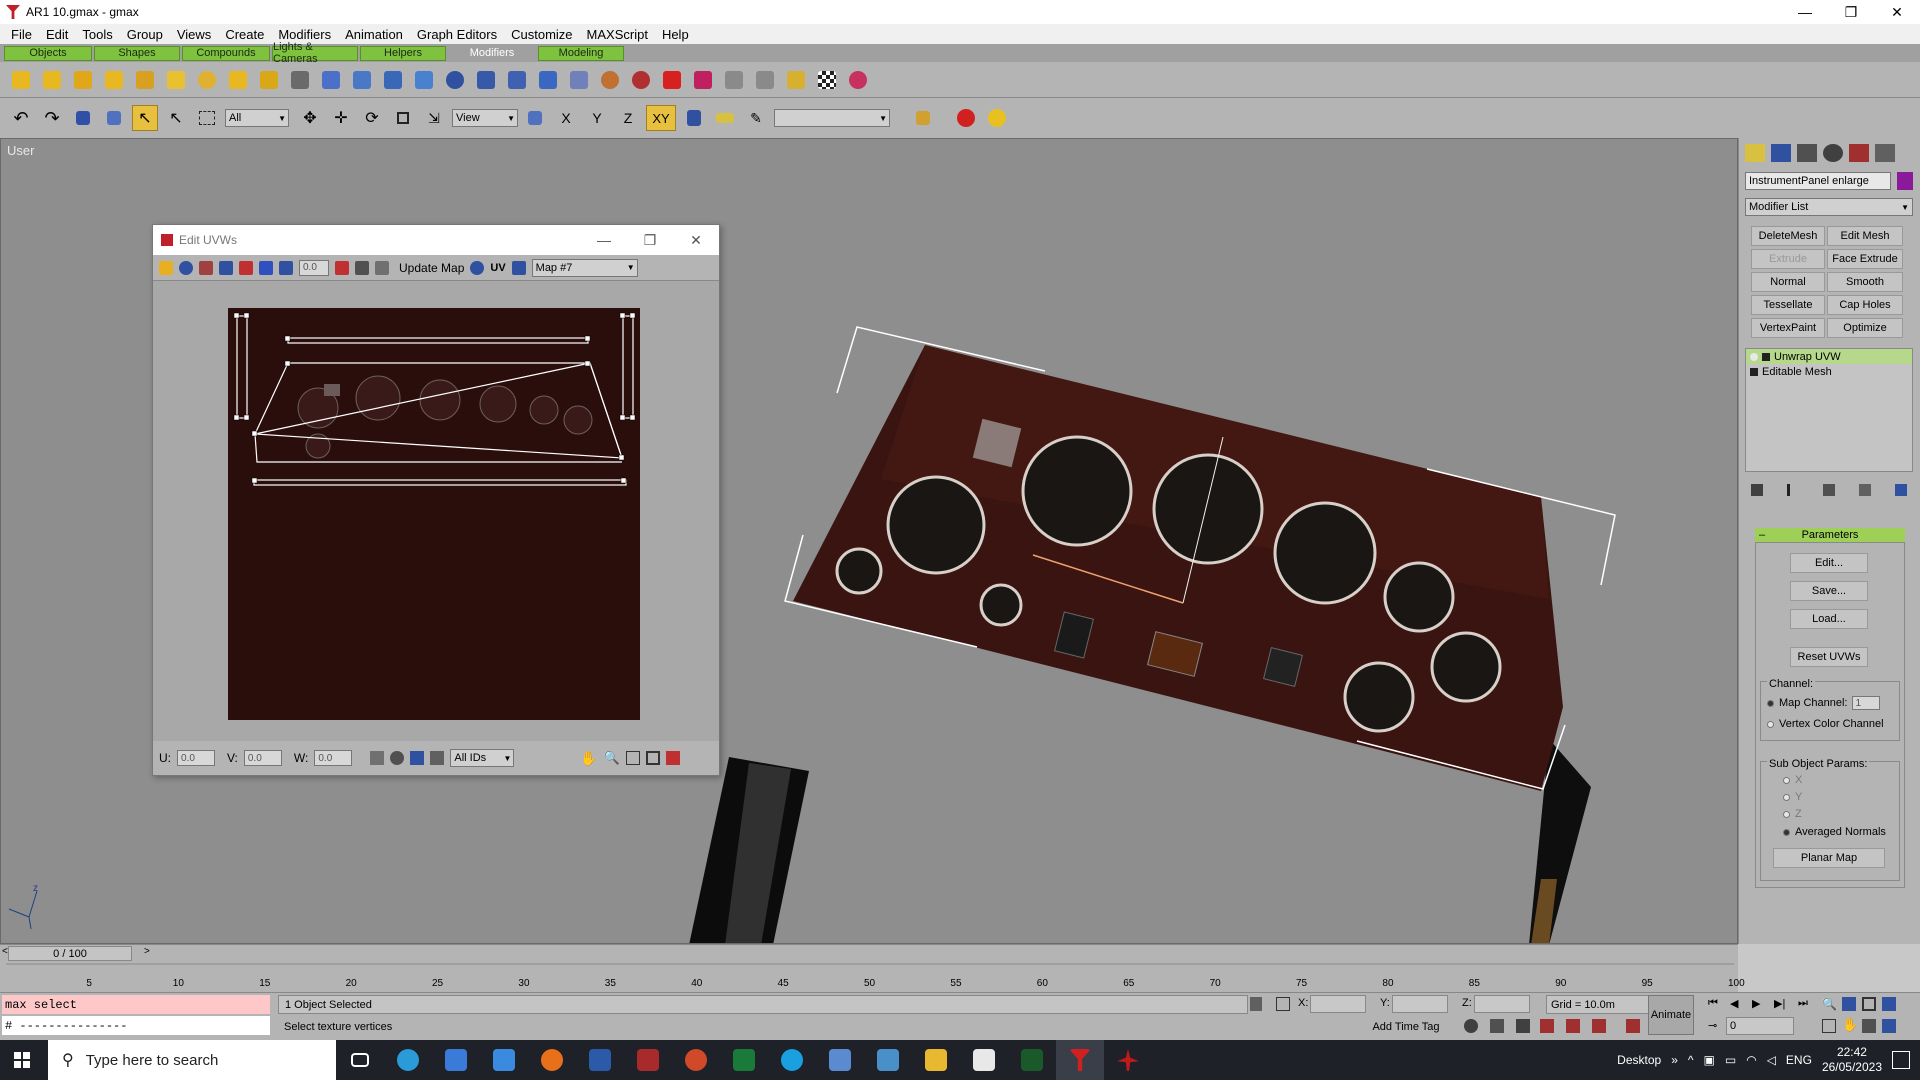  I want to click on properties-icon, so click(518, 267).